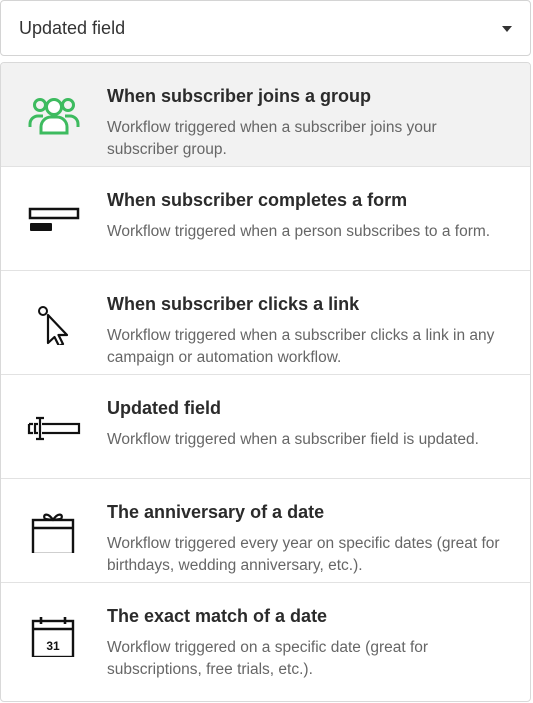 The width and height of the screenshot is (533, 703). Describe the element at coordinates (54, 636) in the screenshot. I see `calendar-icon: 31` at that location.